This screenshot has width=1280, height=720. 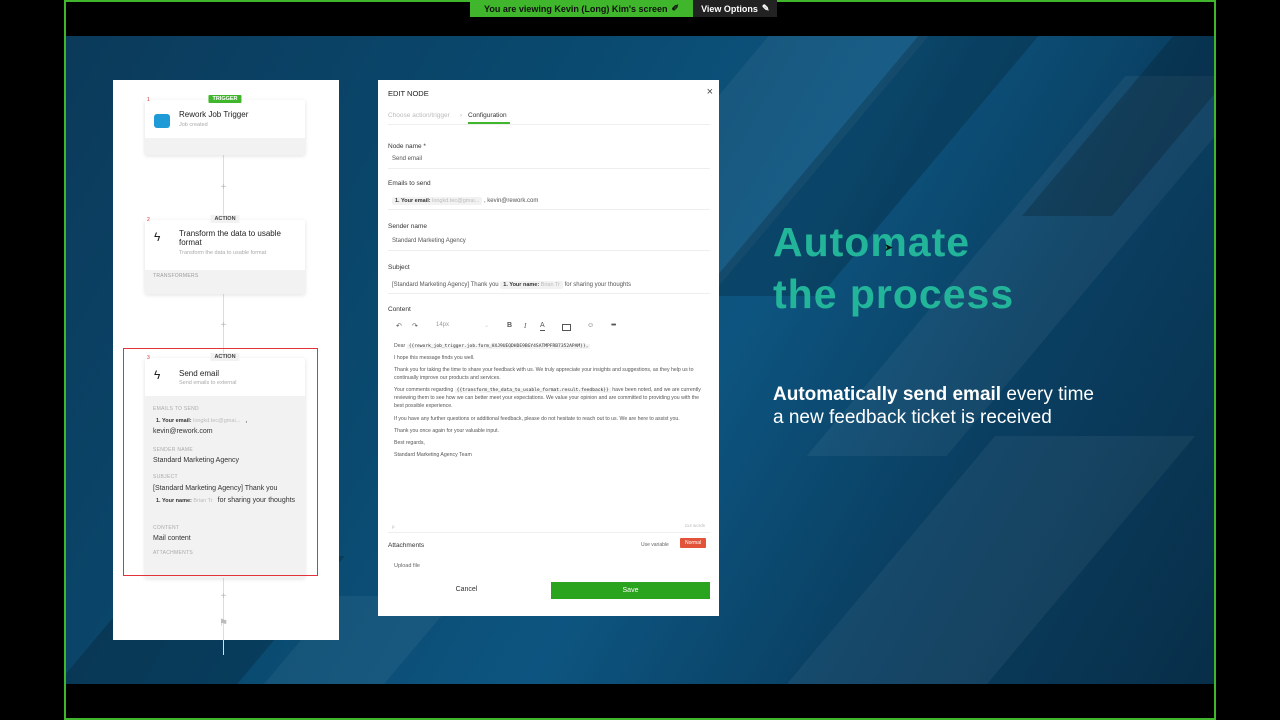 I want to click on slide-heading: Automate the process, so click(x=893, y=268).